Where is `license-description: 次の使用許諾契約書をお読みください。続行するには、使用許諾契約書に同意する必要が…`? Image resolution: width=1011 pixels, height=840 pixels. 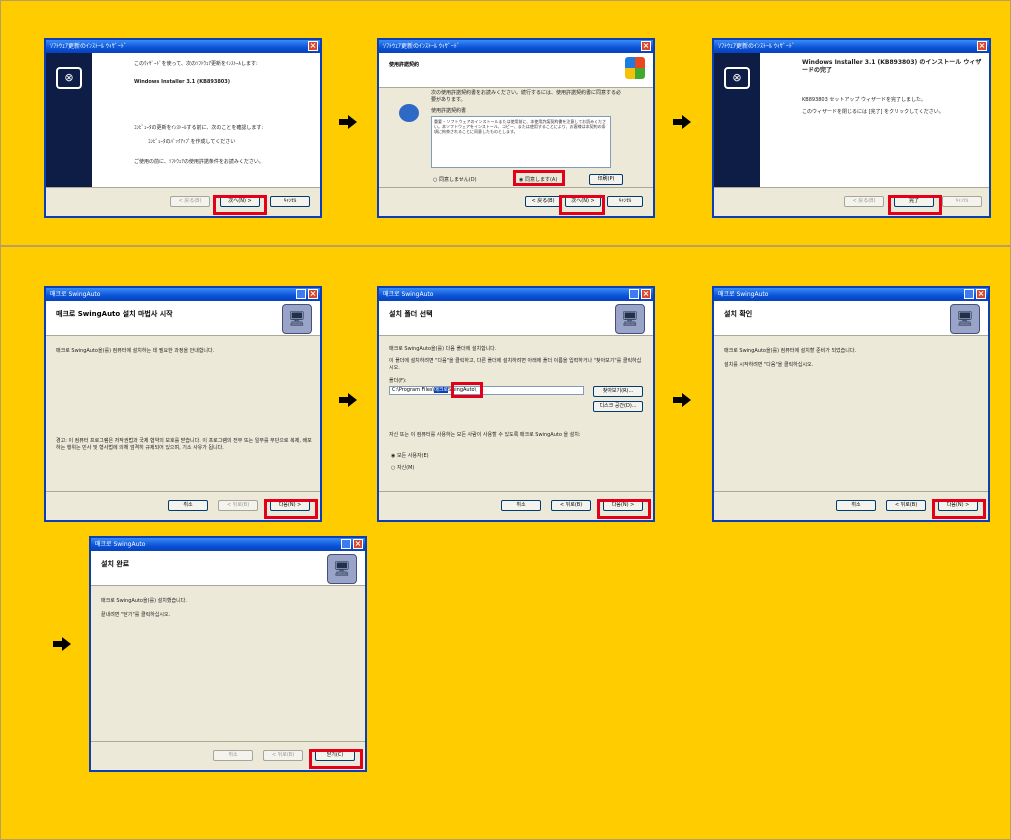 license-description: 次の使用許諾契約書をお読みください。続行するには、使用許諾契約書に同意する必要が… is located at coordinates (526, 96).